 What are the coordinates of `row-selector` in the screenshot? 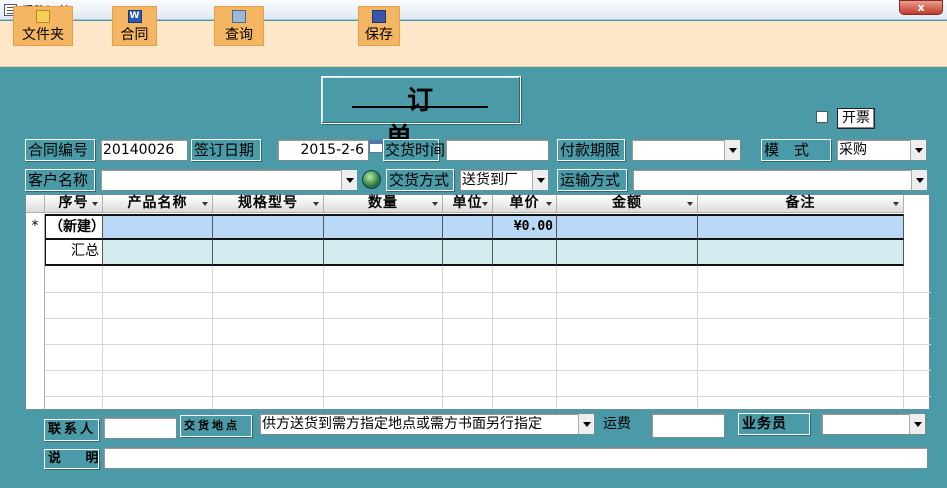 It's located at (35, 253).